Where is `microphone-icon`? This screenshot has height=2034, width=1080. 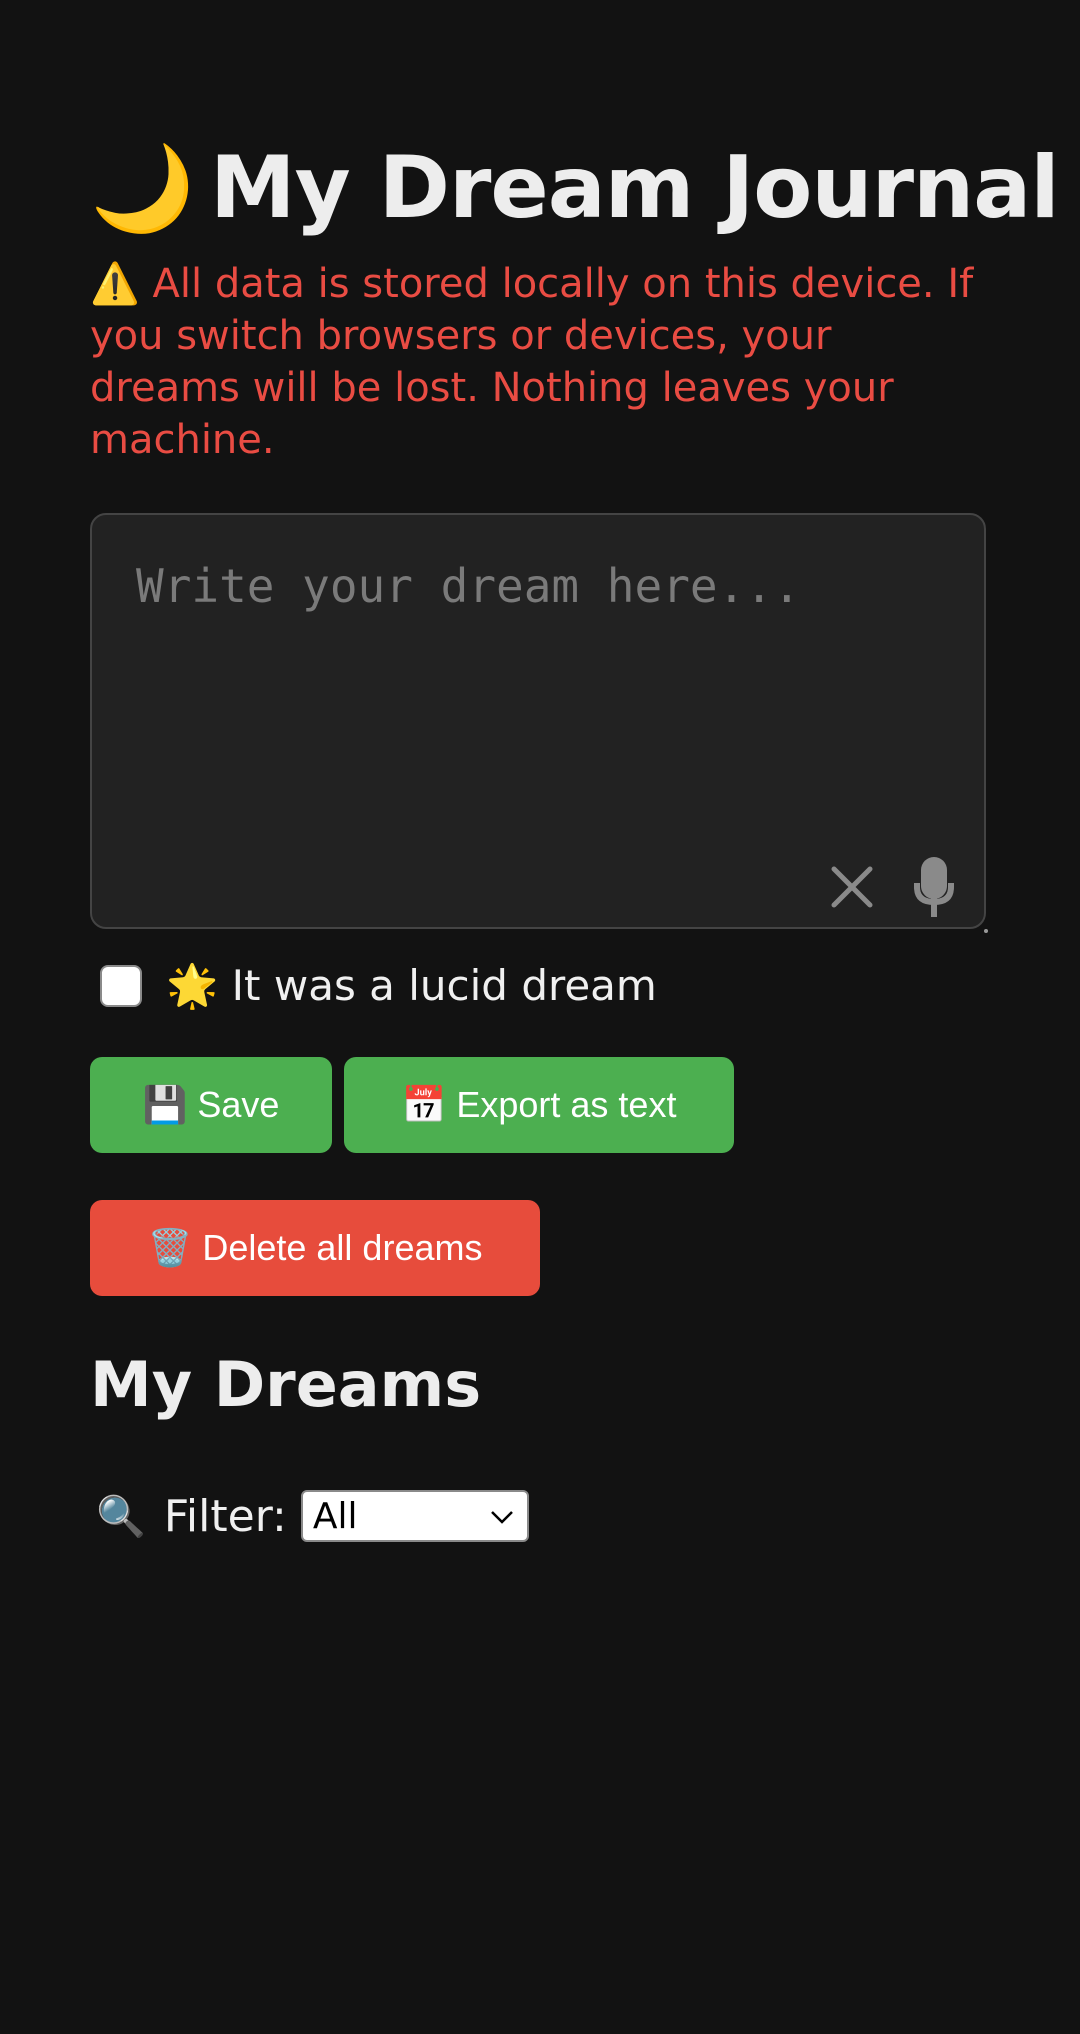
microphone-icon is located at coordinates (934, 888).